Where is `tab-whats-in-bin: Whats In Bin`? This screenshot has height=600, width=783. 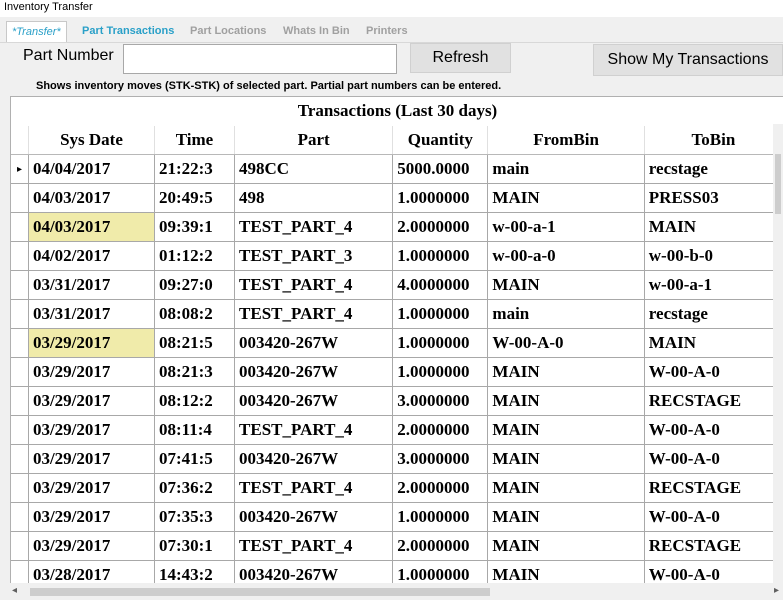
tab-whats-in-bin: Whats In Bin is located at coordinates (316, 31).